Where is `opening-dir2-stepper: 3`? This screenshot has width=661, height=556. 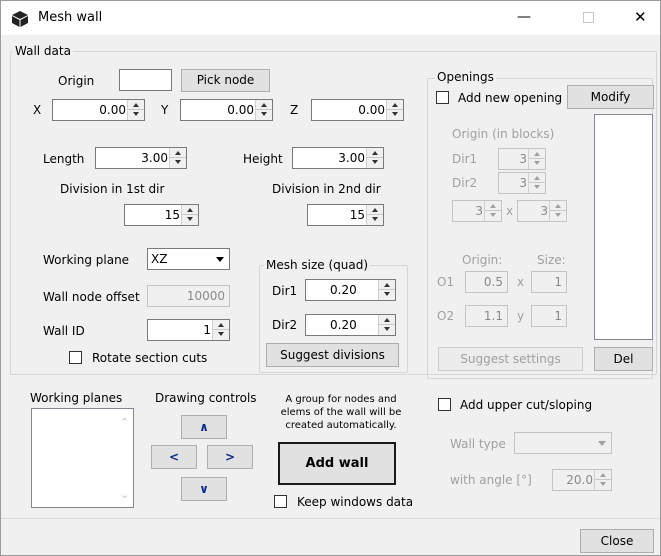 opening-dir2-stepper: 3 is located at coordinates (522, 183).